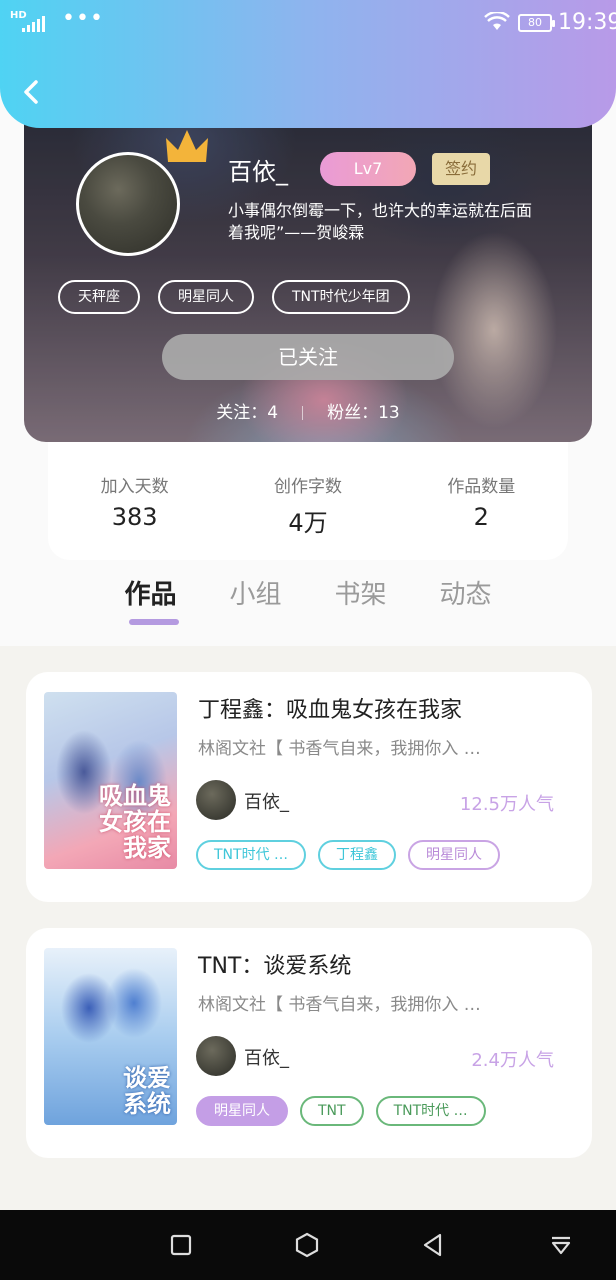 This screenshot has width=616, height=1280. What do you see at coordinates (206, 297) in the screenshot?
I see `profile-tag: 明星同人` at bounding box center [206, 297].